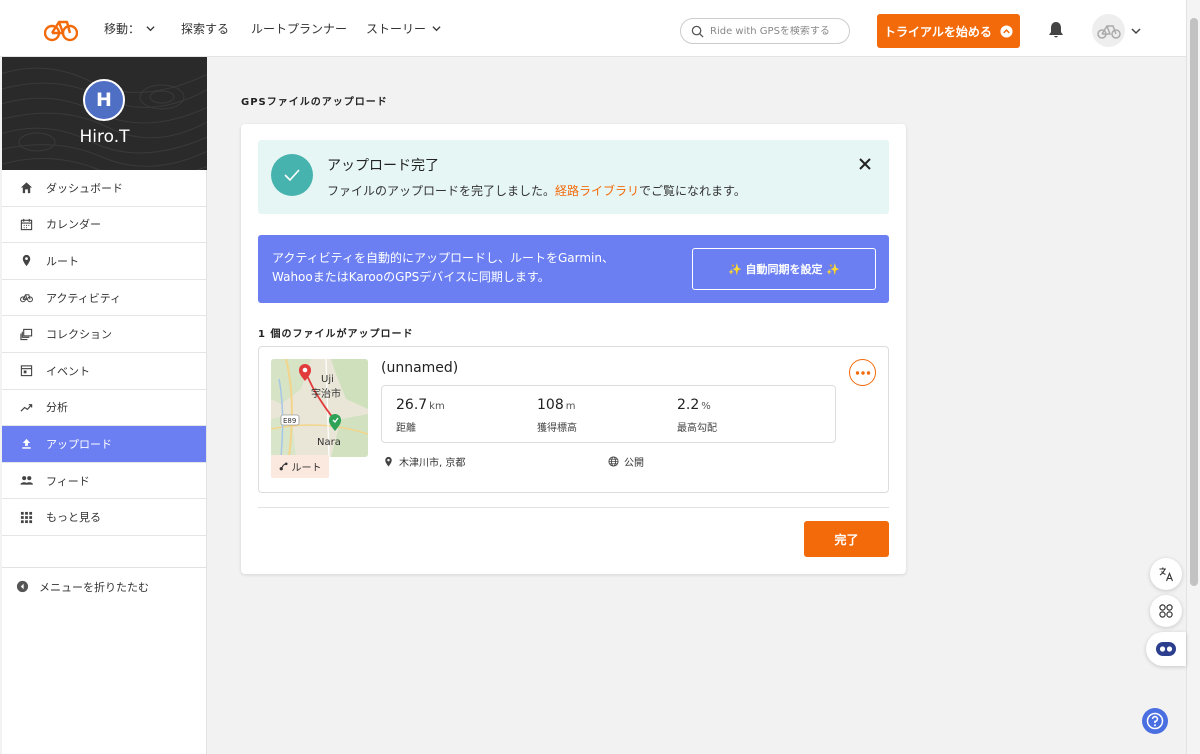 The width and height of the screenshot is (1200, 754). Describe the element at coordinates (283, 466) in the screenshot. I see `route-icon` at that location.